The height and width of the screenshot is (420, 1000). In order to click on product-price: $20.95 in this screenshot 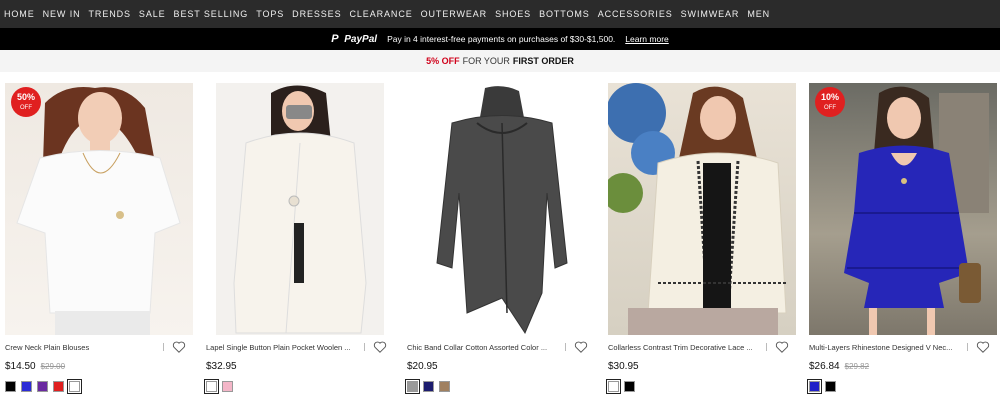, I will do `click(422, 366)`.